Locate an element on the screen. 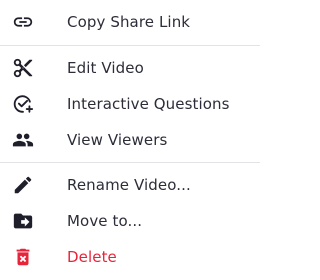 The width and height of the screenshot is (320, 280). menu-item-edit-video: Edit Video is located at coordinates (130, 68).